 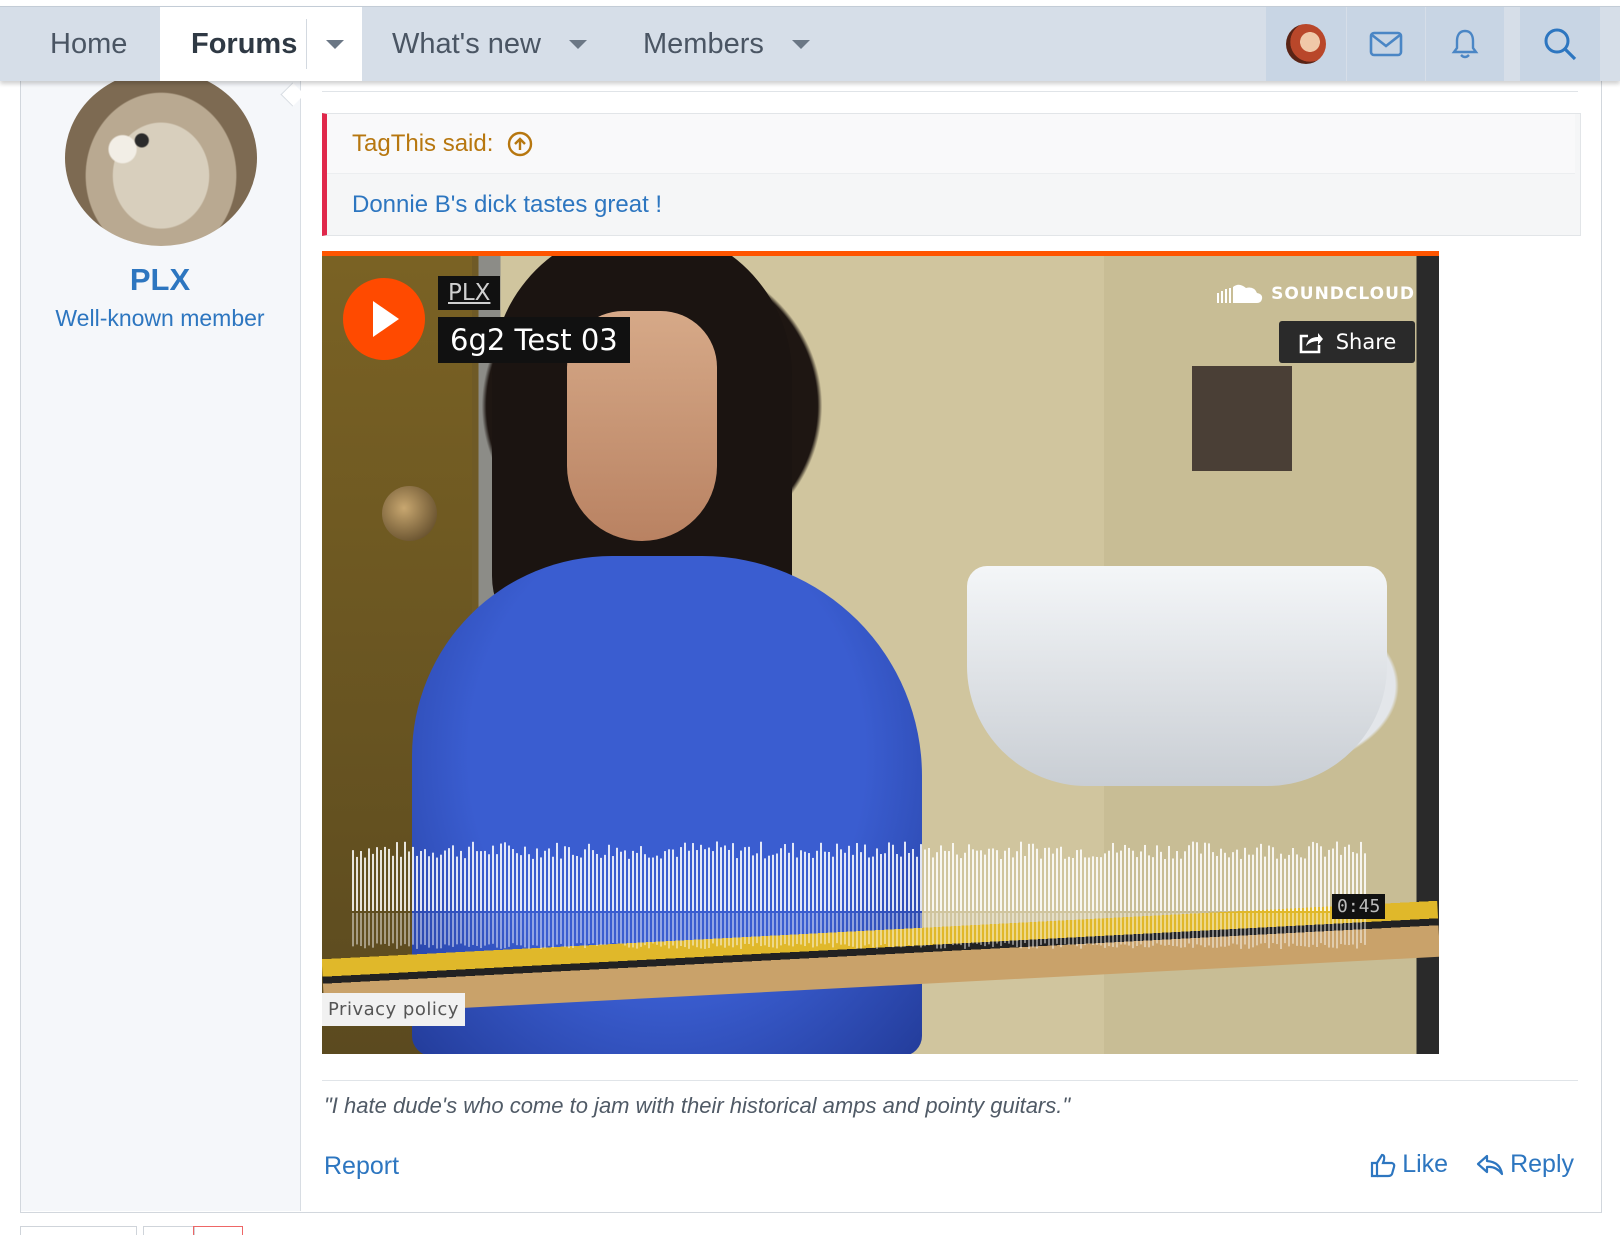 What do you see at coordinates (489, 44) in the screenshot?
I see `nav-whats-new: What's new` at bounding box center [489, 44].